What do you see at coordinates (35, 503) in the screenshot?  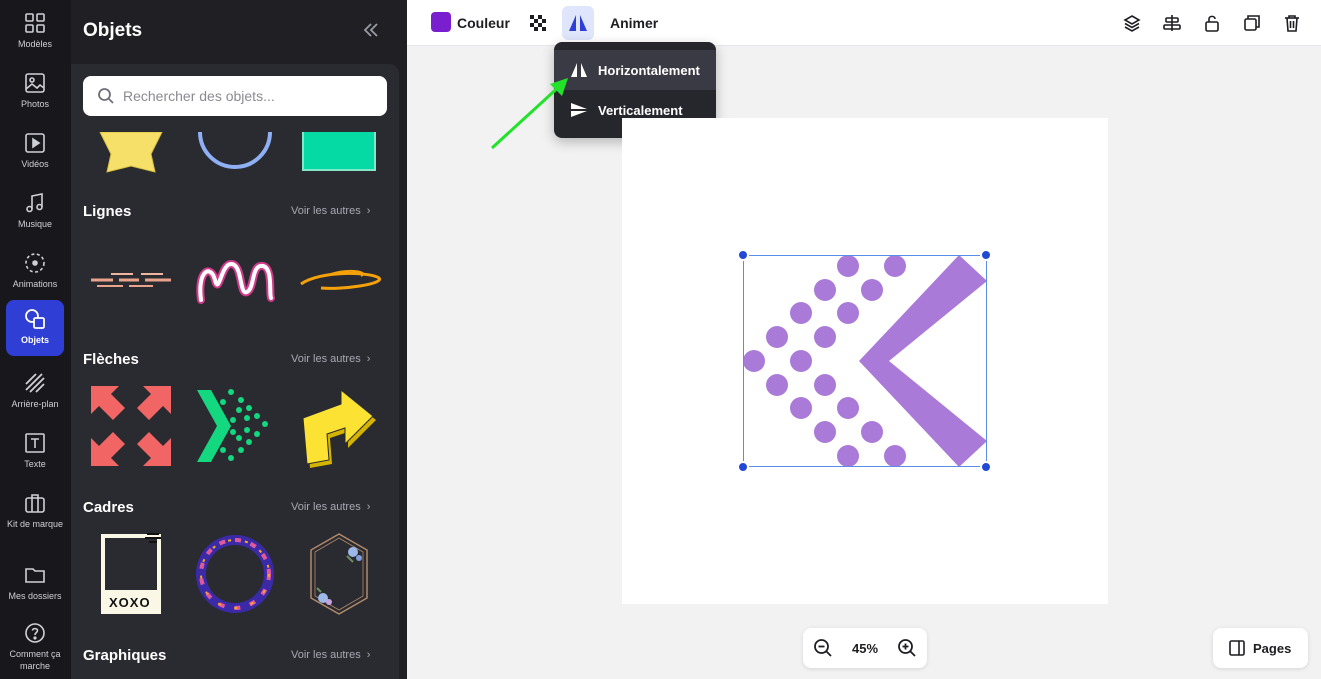 I see `briefcase-icon` at bounding box center [35, 503].